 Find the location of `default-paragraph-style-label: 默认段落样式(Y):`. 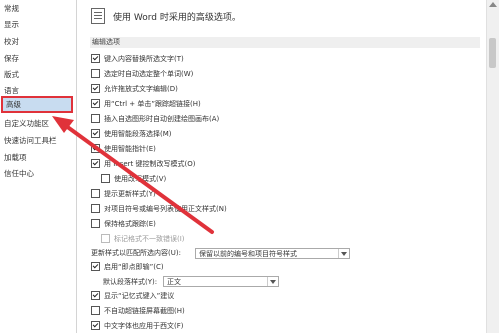

default-paragraph-style-label: 默认段落样式(Y): is located at coordinates (130, 282).